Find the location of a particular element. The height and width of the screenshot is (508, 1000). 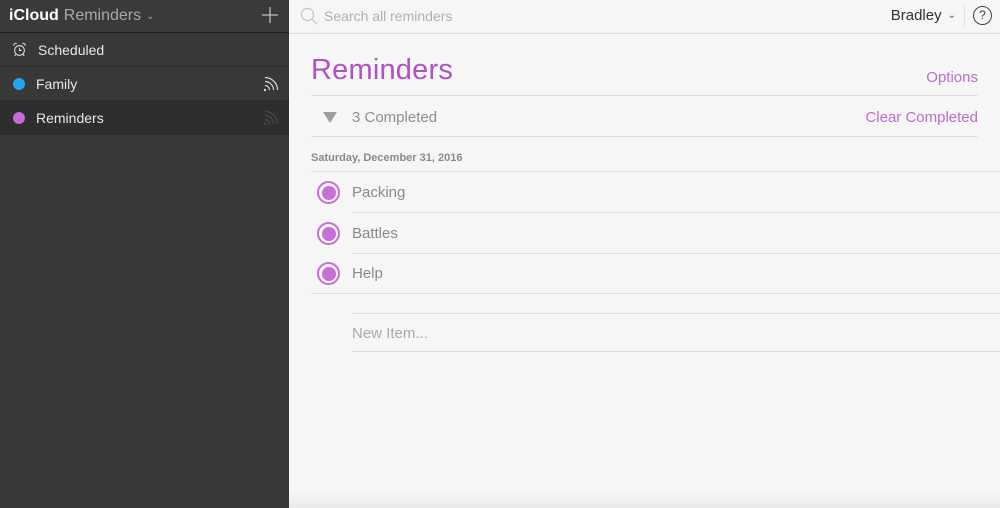

user-name: Bradley is located at coordinates (916, 15).